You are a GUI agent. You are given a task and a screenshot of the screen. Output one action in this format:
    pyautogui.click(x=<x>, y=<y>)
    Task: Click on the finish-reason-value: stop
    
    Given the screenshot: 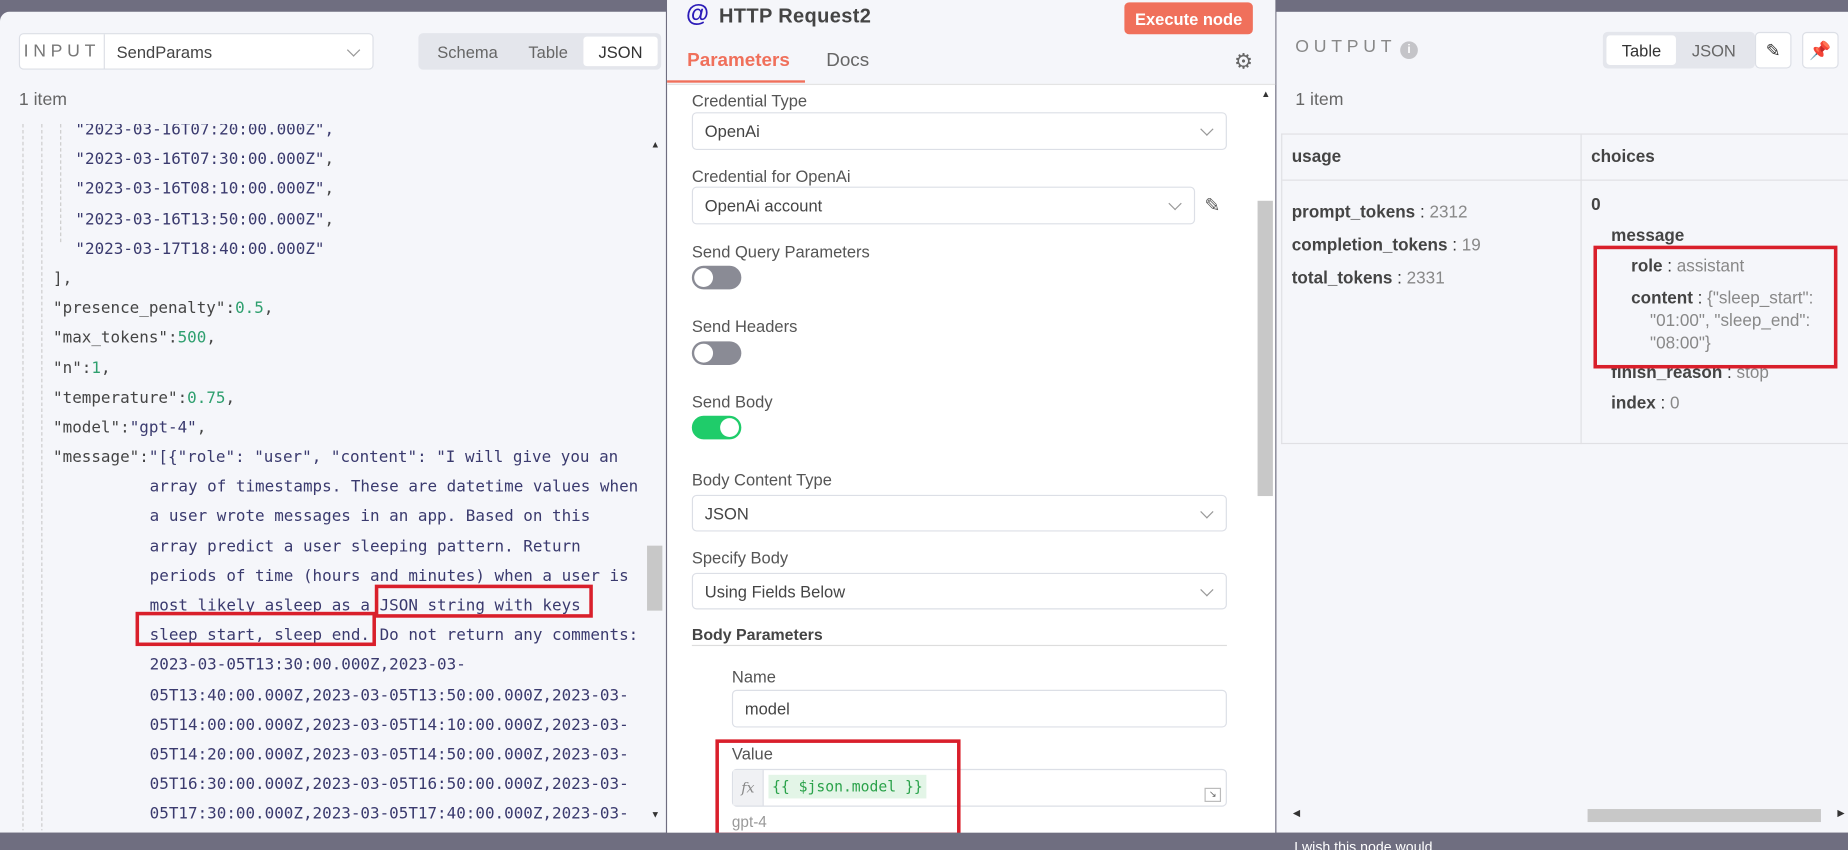 What is the action you would take?
    pyautogui.click(x=1752, y=373)
    